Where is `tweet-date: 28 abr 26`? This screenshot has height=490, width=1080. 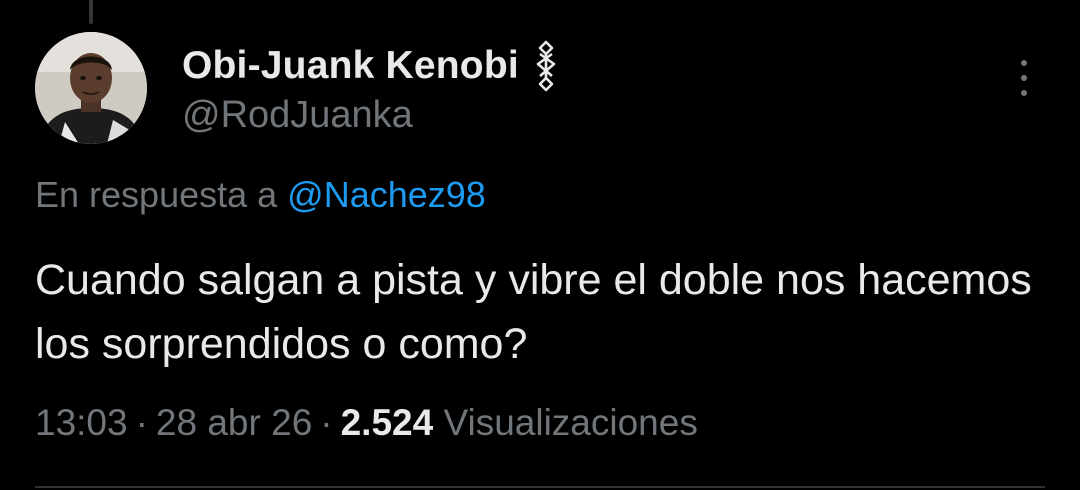
tweet-date: 28 abr 26 is located at coordinates (234, 422).